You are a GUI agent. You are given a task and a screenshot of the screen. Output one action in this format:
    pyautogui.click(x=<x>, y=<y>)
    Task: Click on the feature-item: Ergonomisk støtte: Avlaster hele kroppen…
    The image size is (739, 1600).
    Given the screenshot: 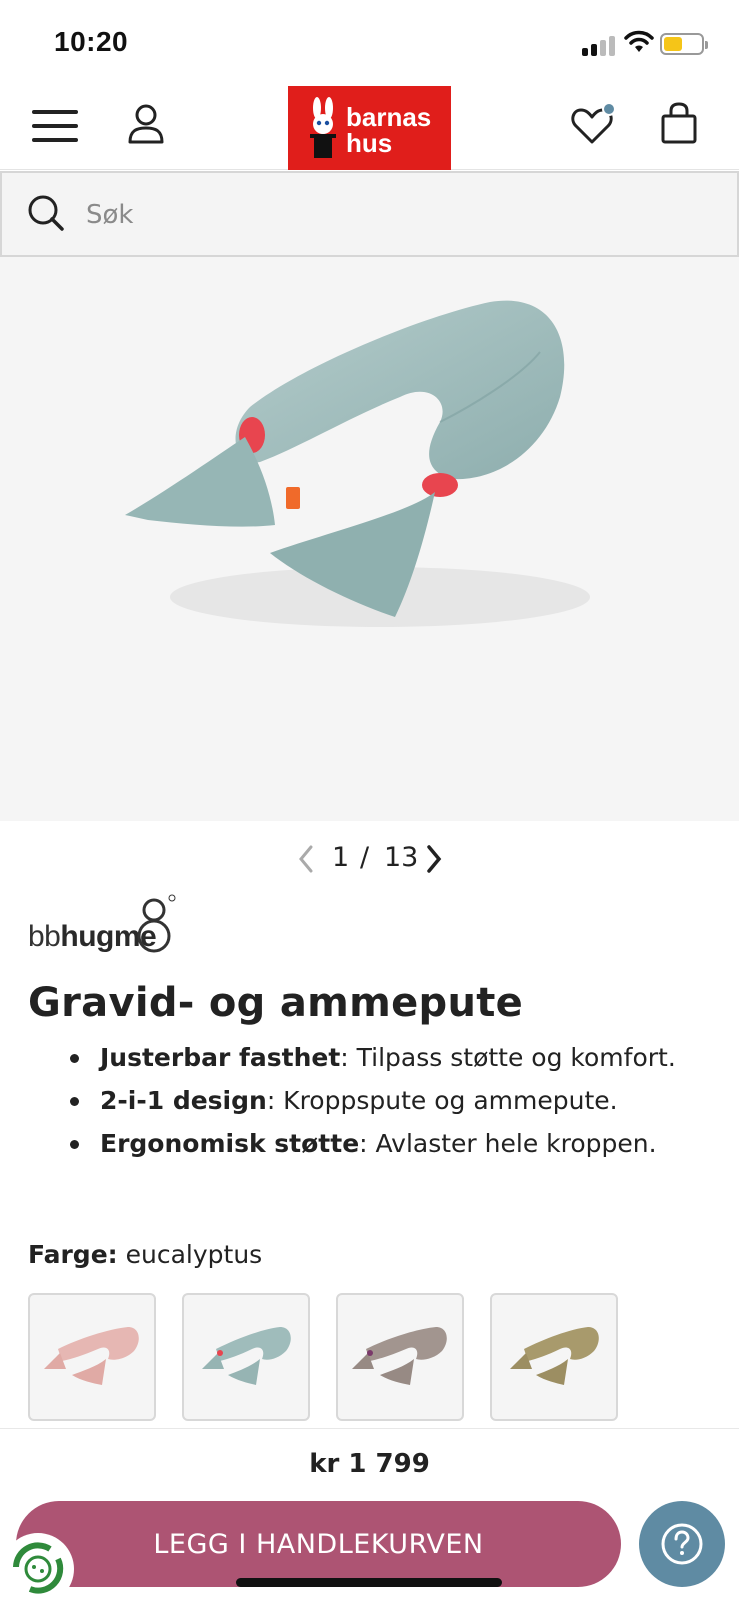 What is the action you would take?
    pyautogui.click(x=395, y=1143)
    